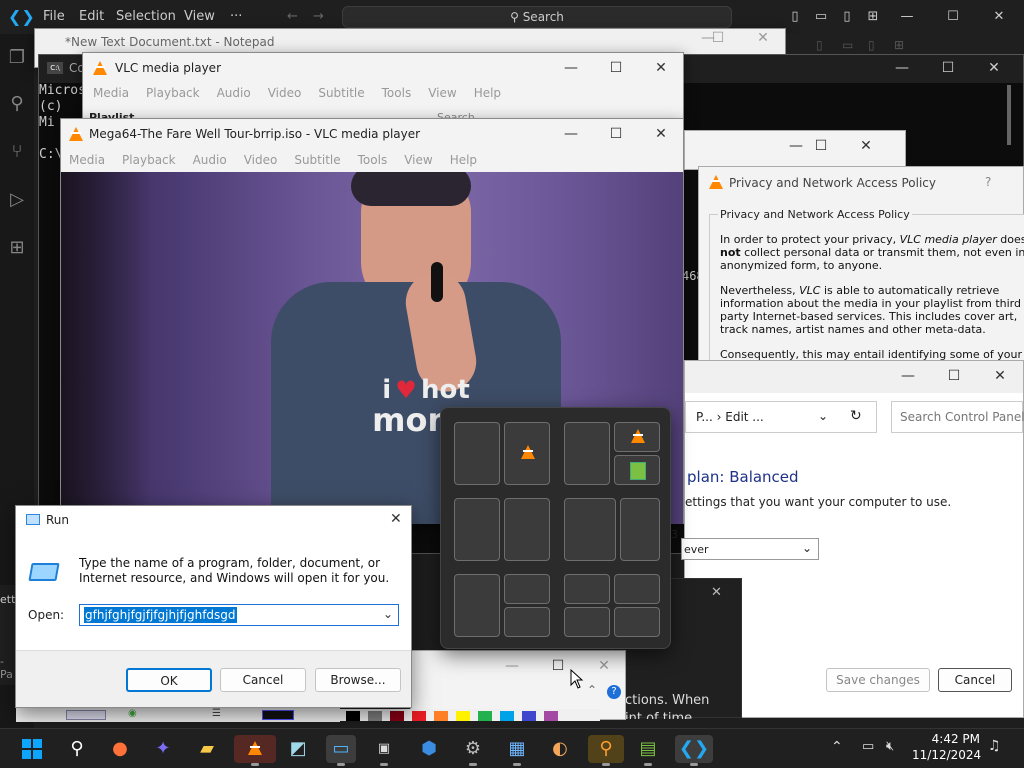  I want to click on ok-button: OK, so click(169, 680).